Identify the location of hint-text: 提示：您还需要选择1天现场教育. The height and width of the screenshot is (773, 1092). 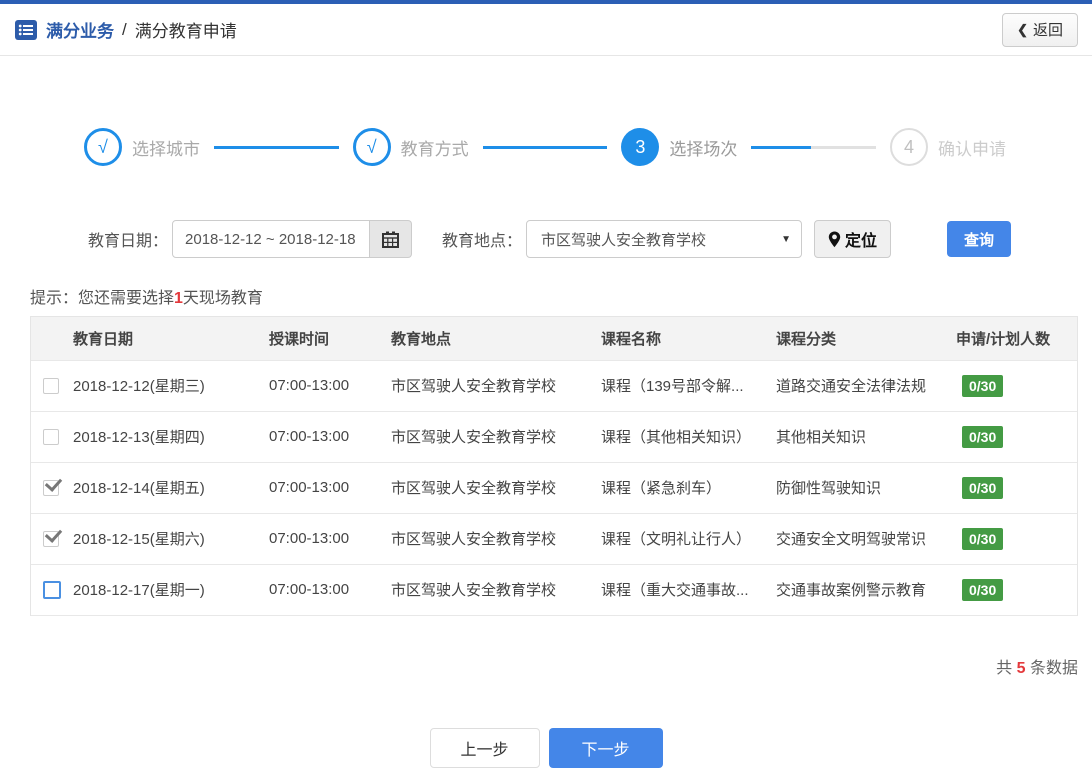
(561, 296).